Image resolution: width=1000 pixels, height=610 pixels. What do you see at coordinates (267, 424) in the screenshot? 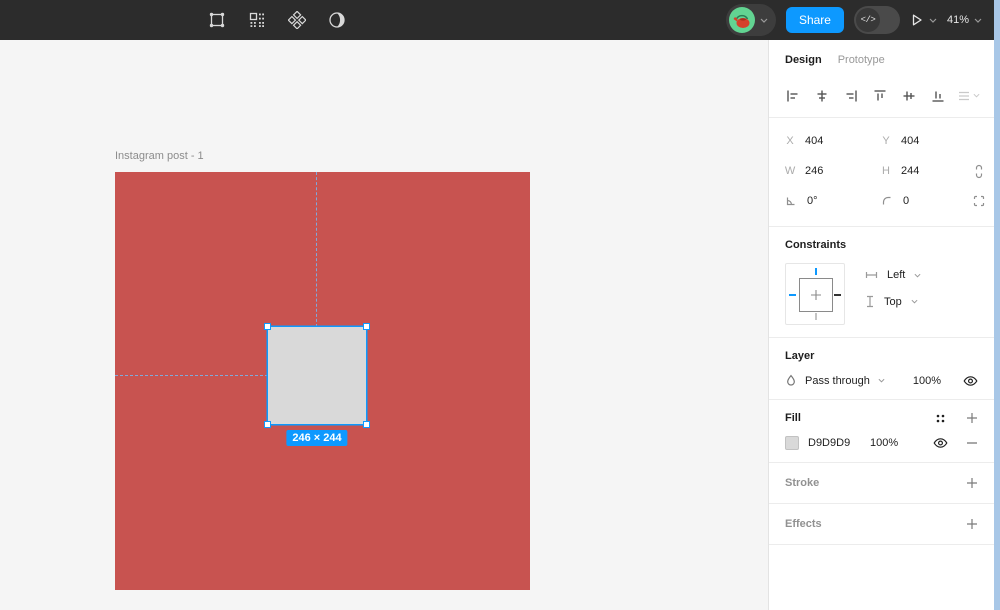
I see `resize-handle-bottom-left` at bounding box center [267, 424].